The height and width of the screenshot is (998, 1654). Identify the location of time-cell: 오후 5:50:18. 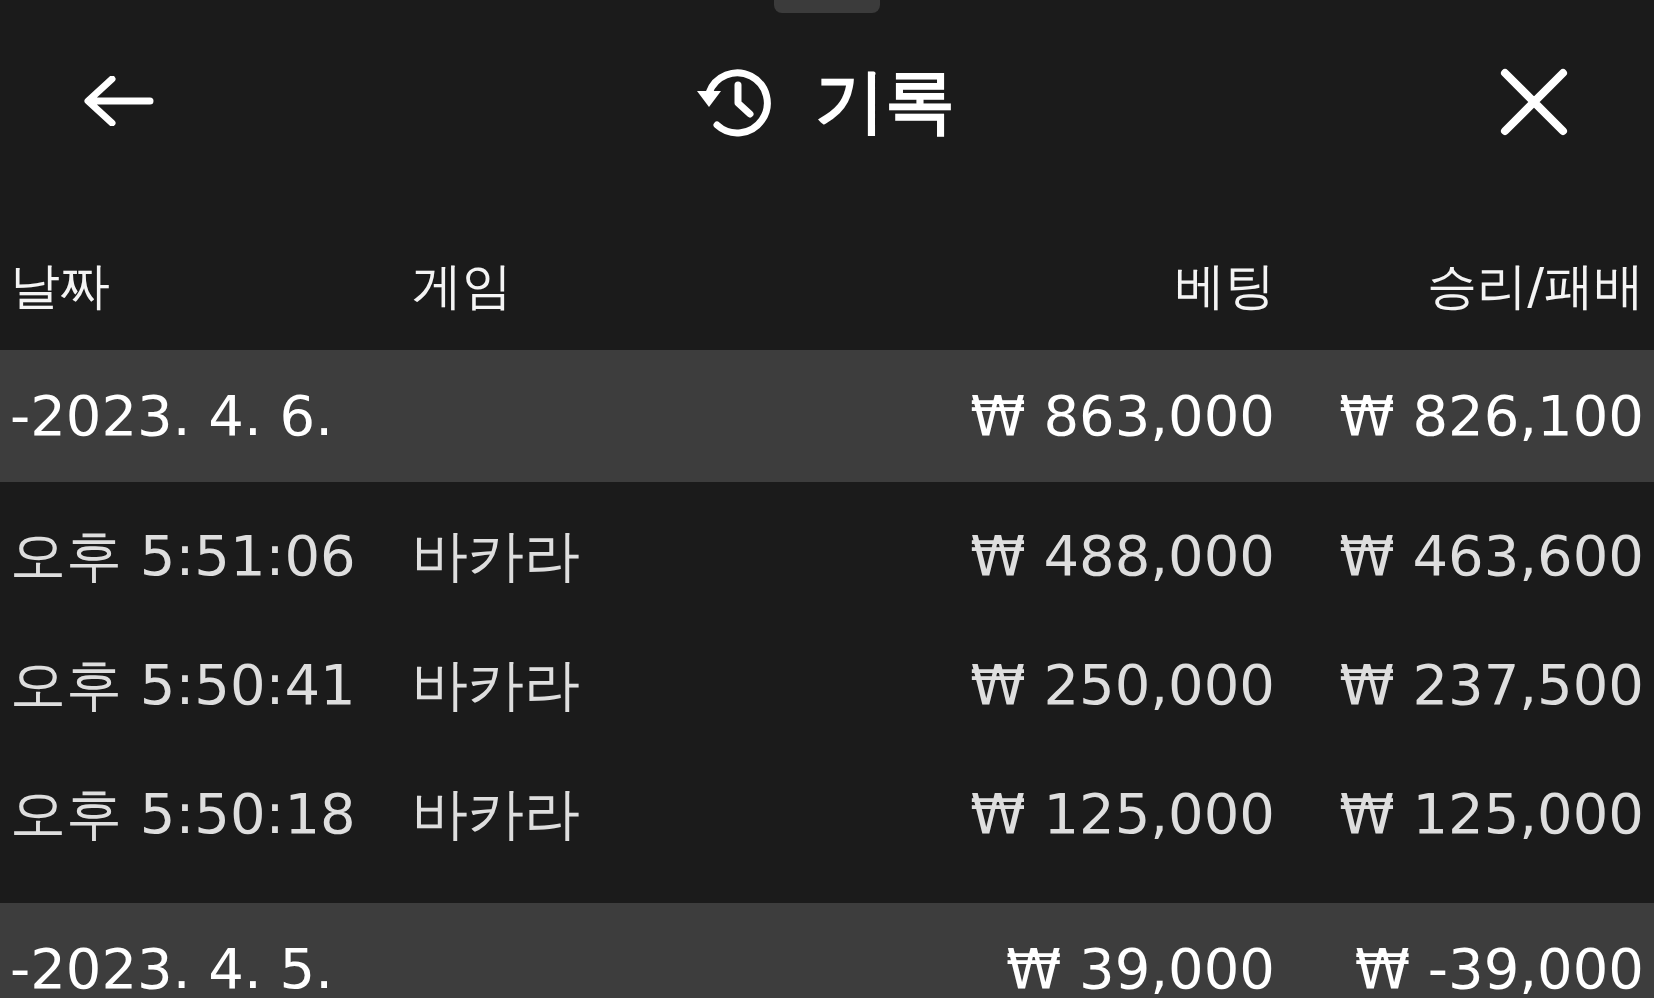
(183, 814).